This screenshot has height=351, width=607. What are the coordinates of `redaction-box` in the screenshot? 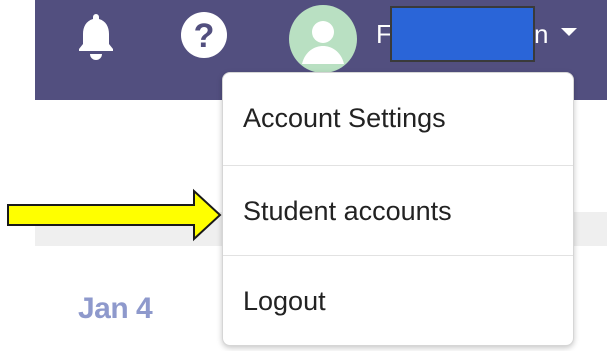 It's located at (462, 34).